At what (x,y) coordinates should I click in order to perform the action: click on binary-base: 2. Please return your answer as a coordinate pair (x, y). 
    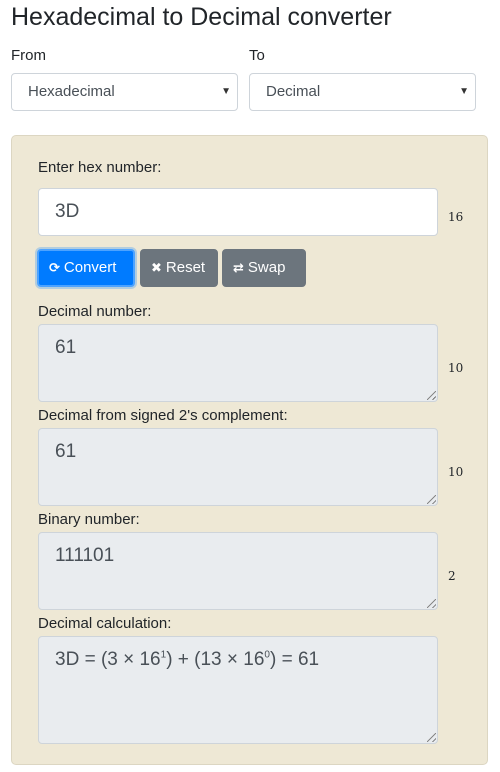
    Looking at the image, I should click on (452, 576).